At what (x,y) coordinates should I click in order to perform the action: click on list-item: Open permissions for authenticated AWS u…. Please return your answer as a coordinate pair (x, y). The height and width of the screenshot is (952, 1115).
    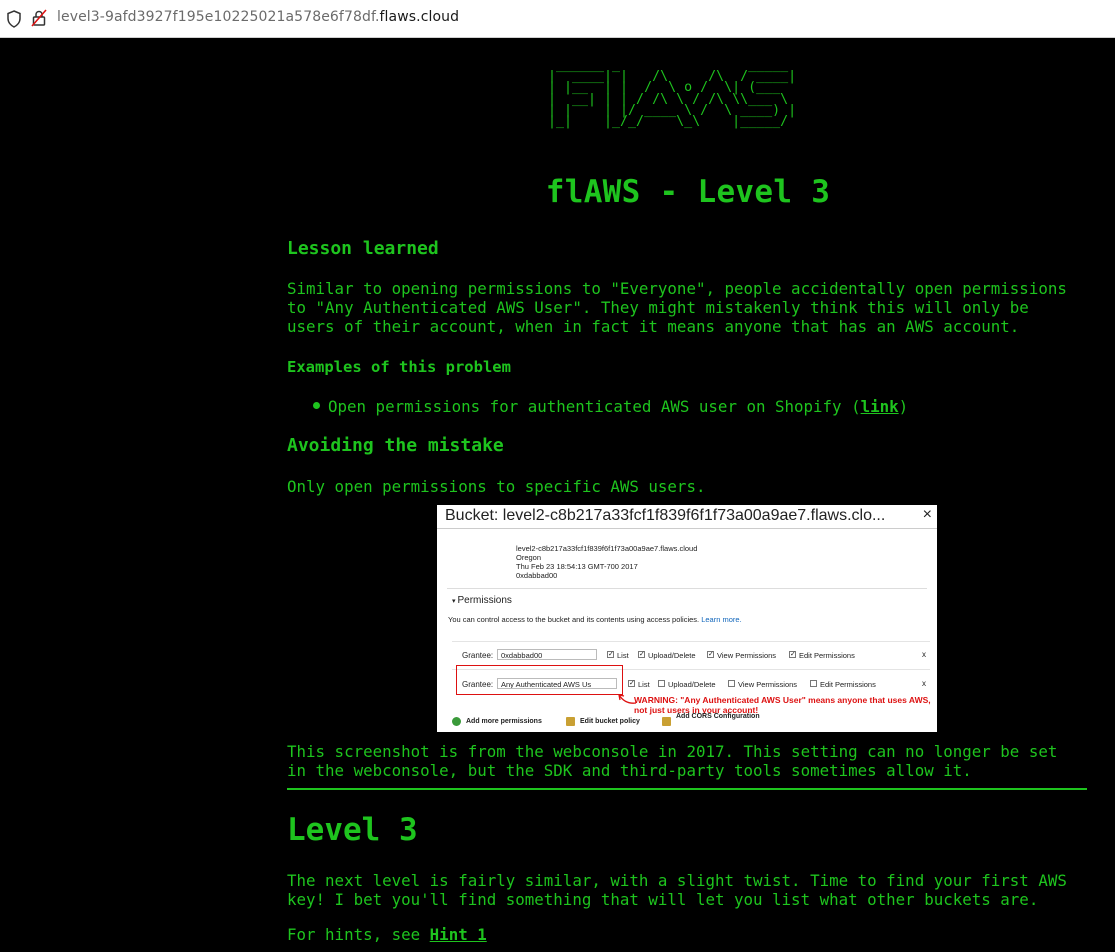
    Looking at the image, I should click on (713, 406).